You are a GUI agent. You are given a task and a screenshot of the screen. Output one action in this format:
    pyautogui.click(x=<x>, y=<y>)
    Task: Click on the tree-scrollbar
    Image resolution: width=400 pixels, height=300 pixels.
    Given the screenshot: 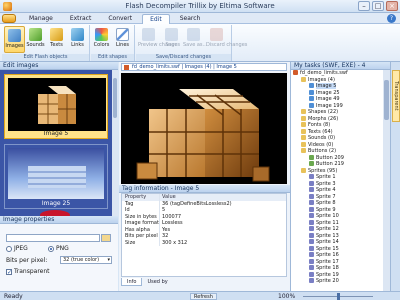 What is the action you would take?
    pyautogui.click(x=386, y=180)
    